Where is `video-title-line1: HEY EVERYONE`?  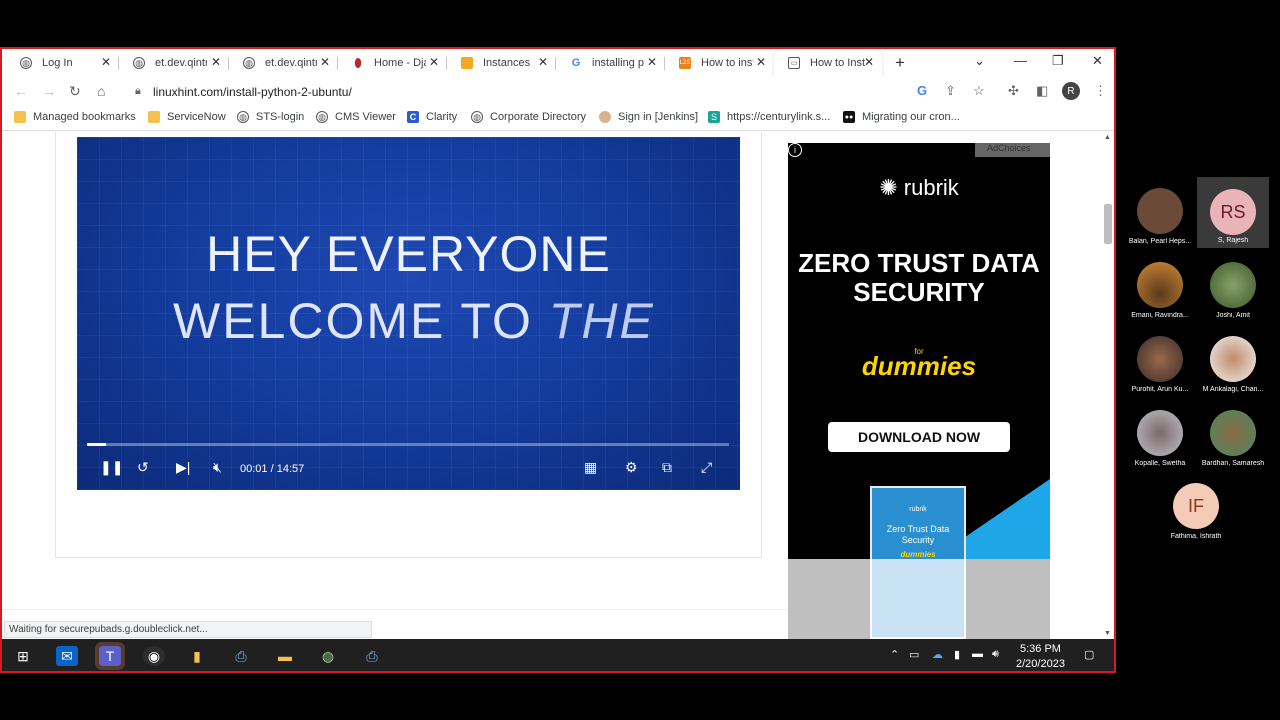
video-title-line1: HEY EVERYONE is located at coordinates (408, 254).